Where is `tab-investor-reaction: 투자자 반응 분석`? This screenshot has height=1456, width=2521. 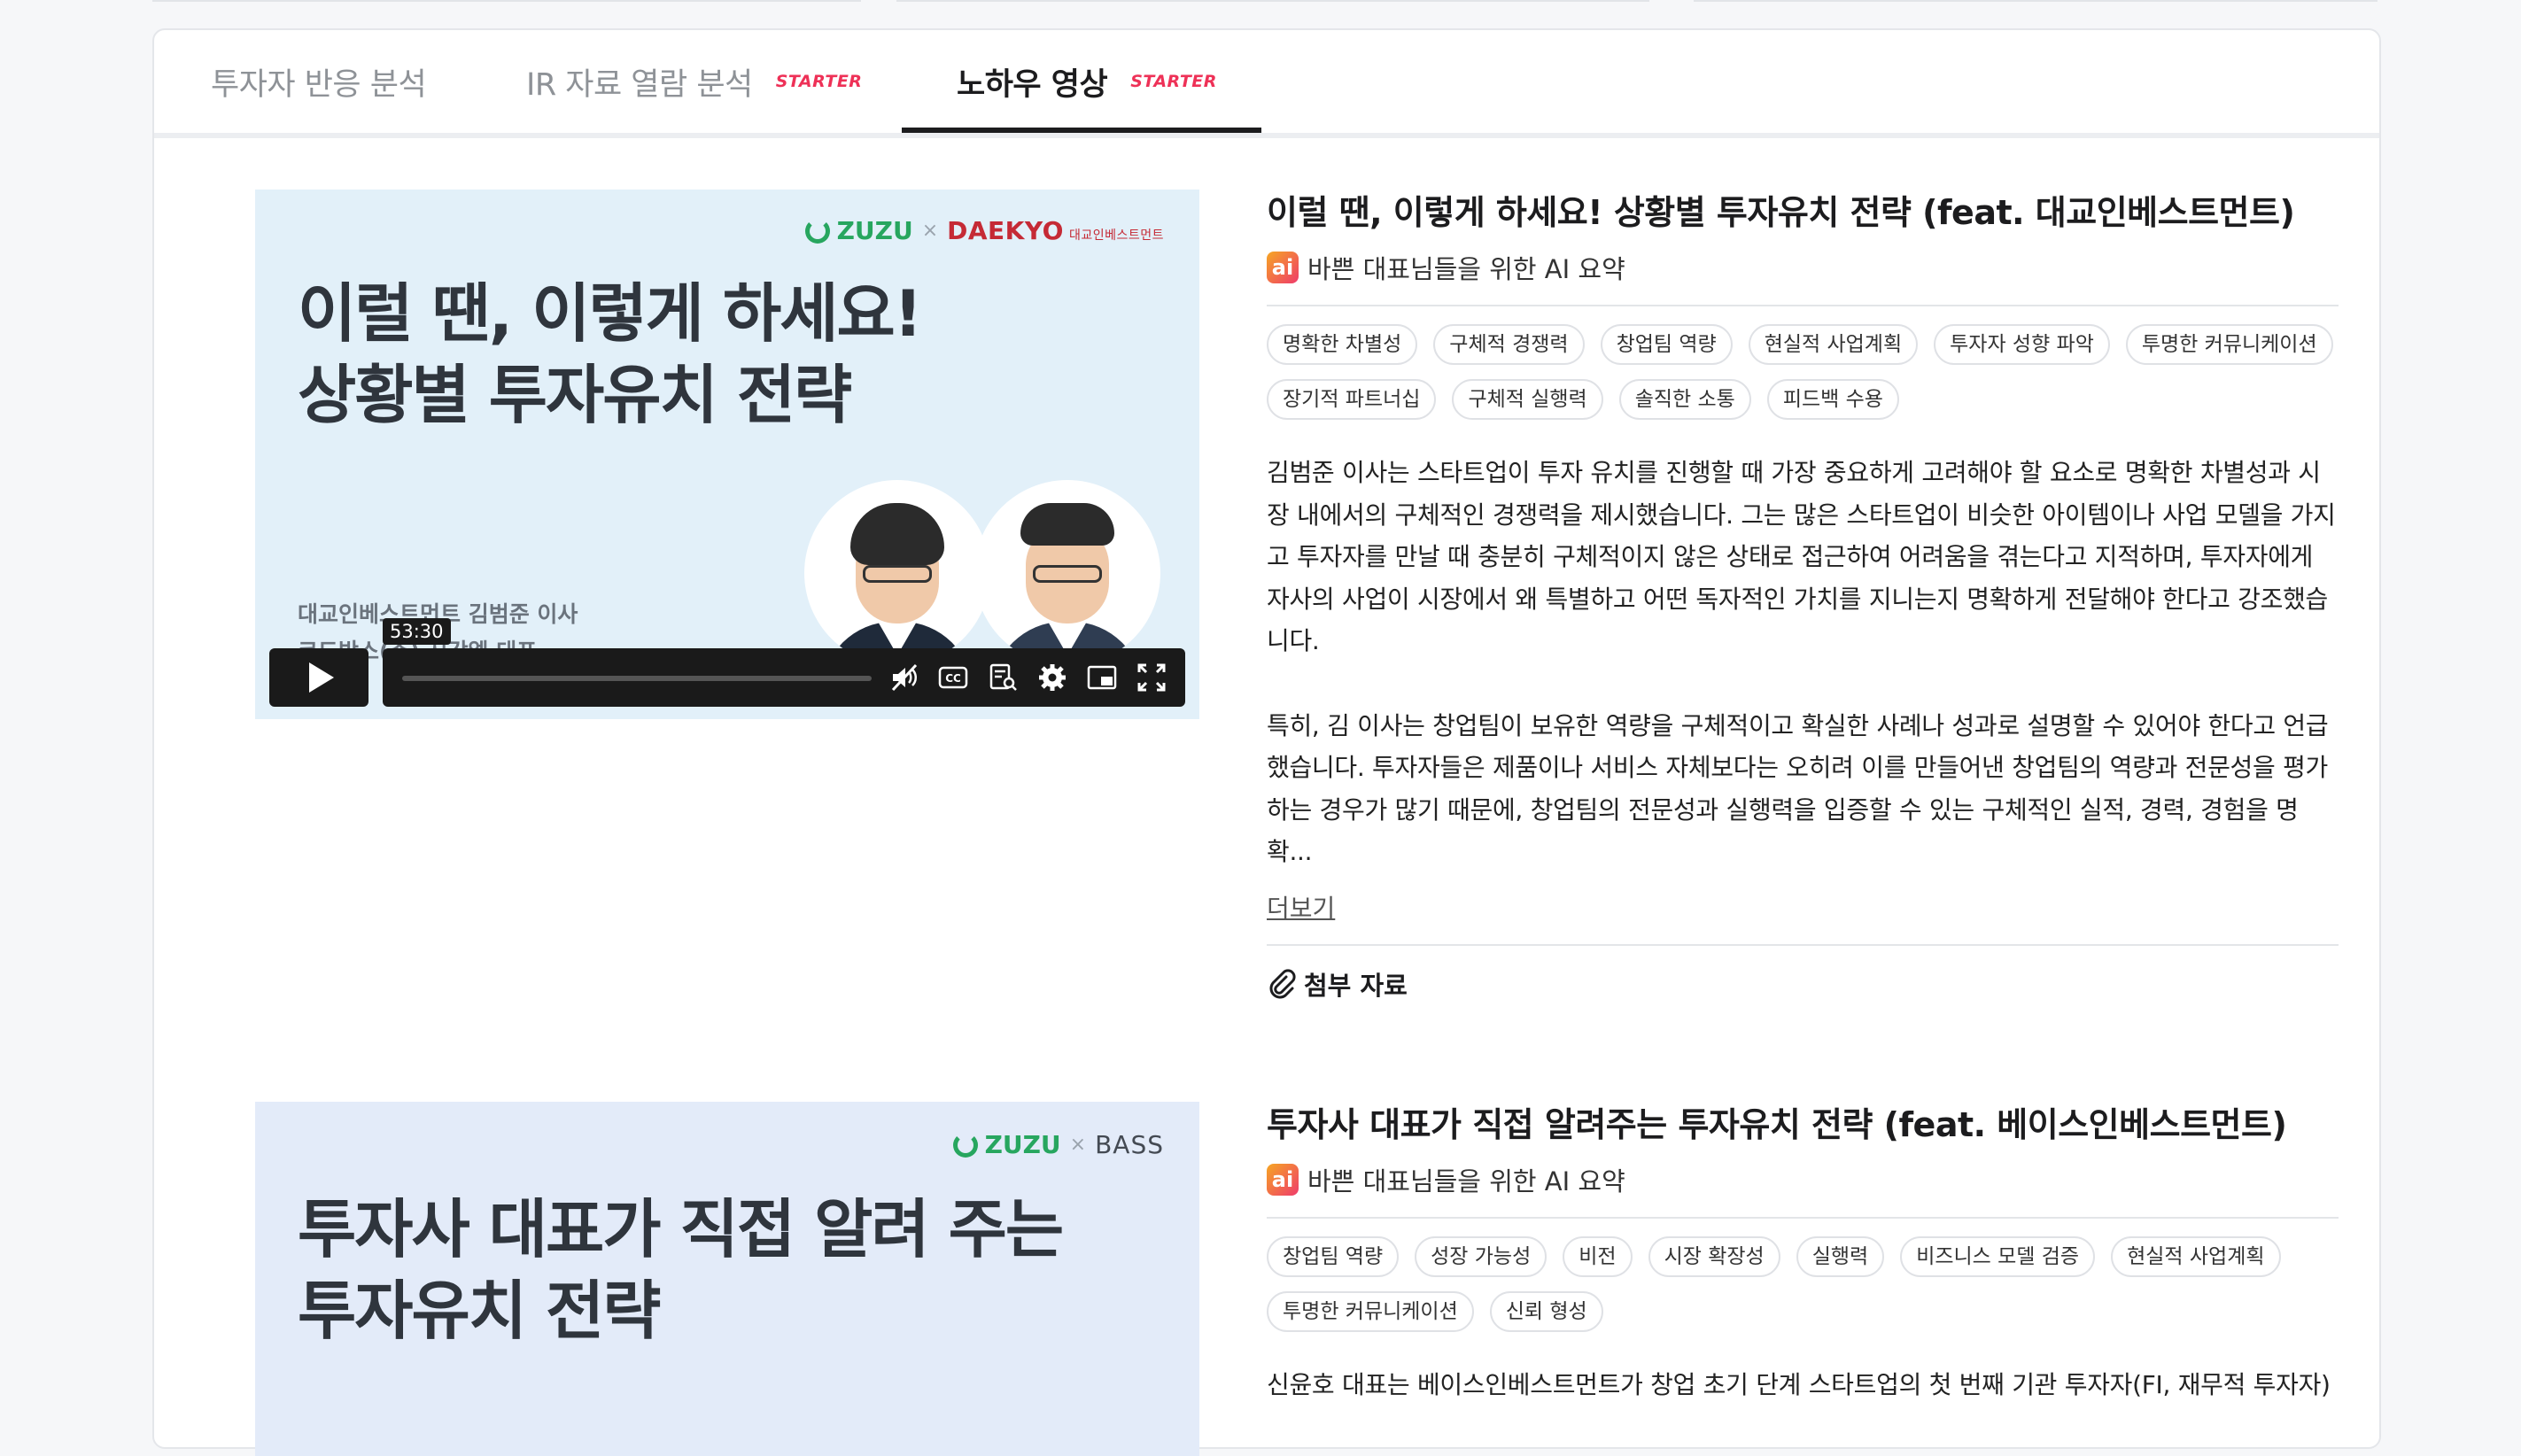
tab-investor-reaction: 투자자 반응 분석 is located at coordinates (319, 81).